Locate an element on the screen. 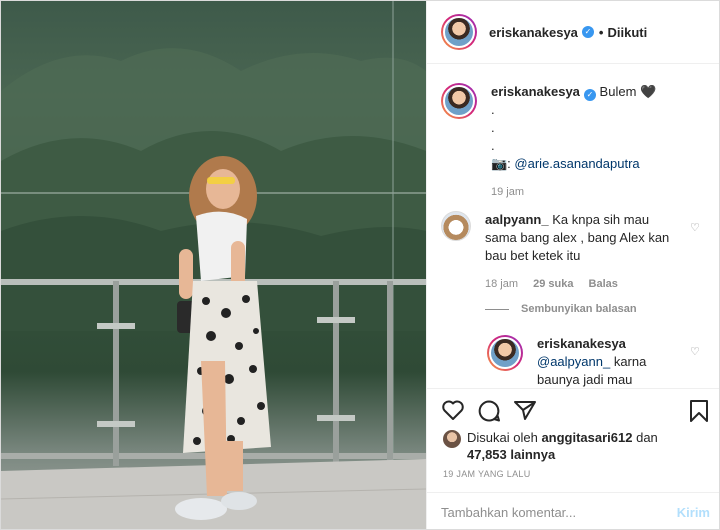 This screenshot has height=530, width=720. comment-username: aalpyann_ is located at coordinates (517, 219).